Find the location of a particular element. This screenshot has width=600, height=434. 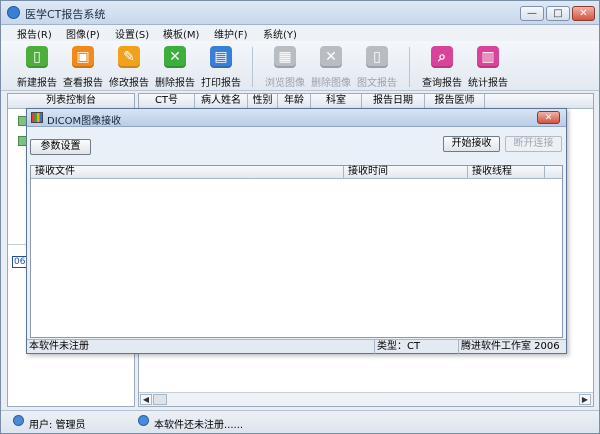

dialog-title: DICOM图像接收 is located at coordinates (84, 121).